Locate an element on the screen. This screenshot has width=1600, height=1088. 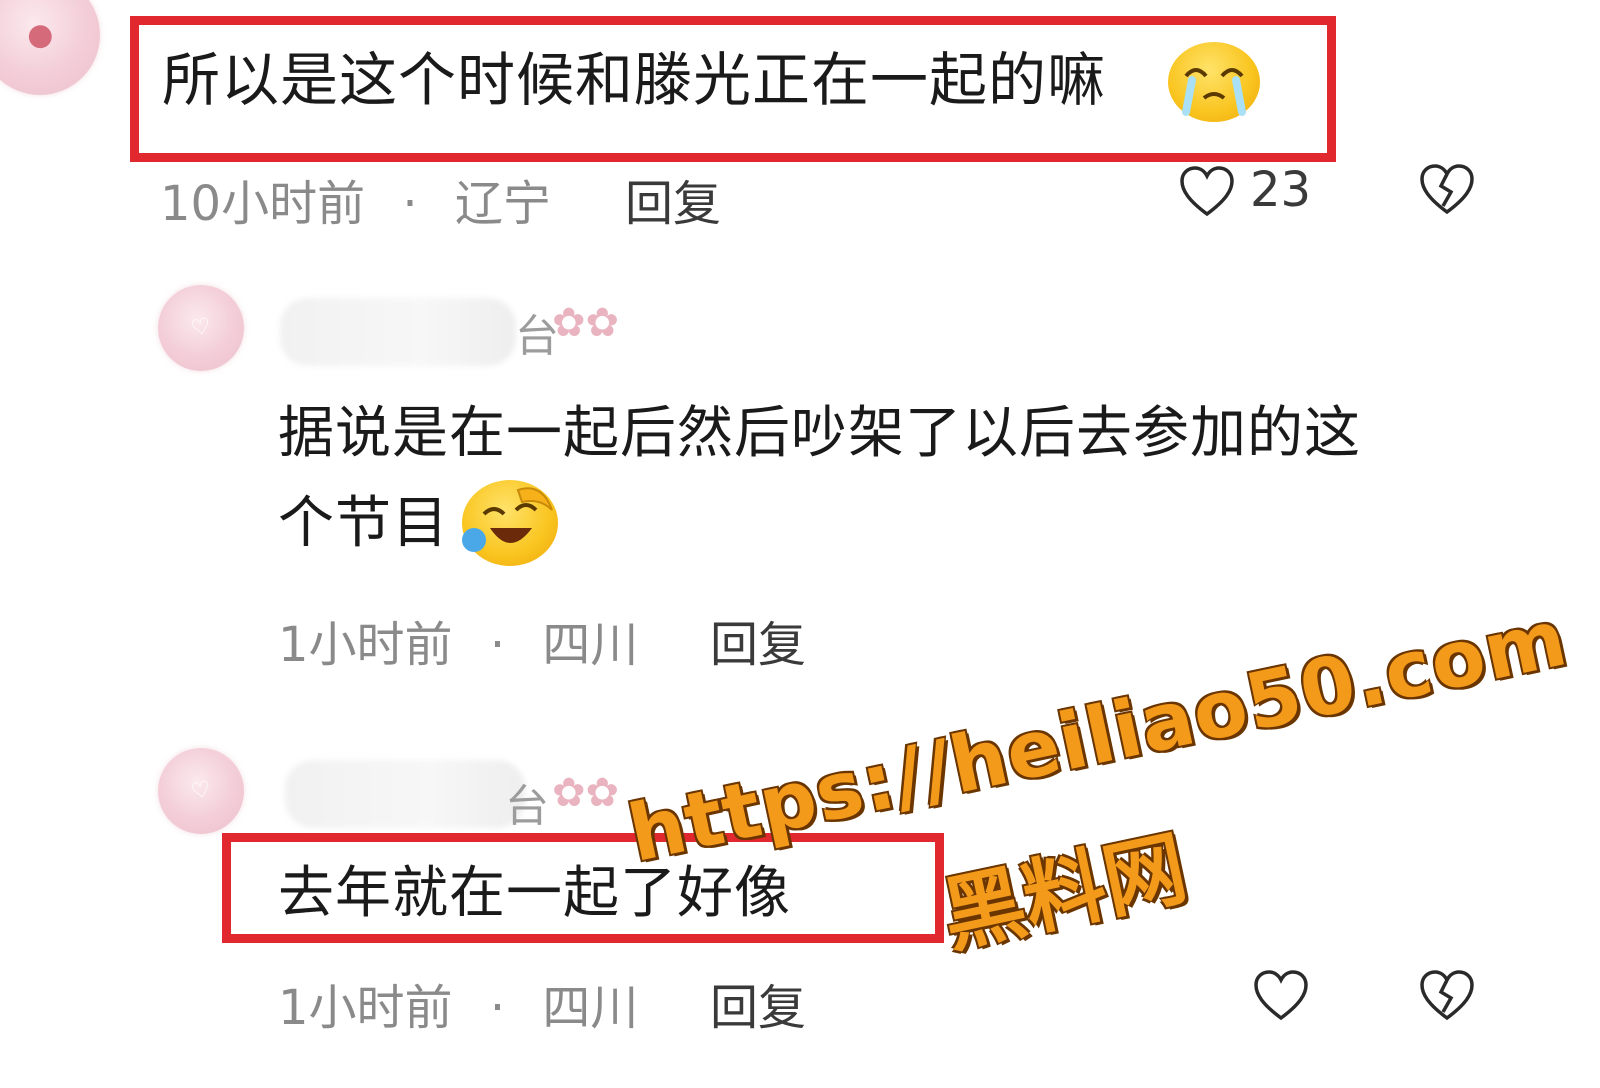
like-count: 23 is located at coordinates (1281, 190).